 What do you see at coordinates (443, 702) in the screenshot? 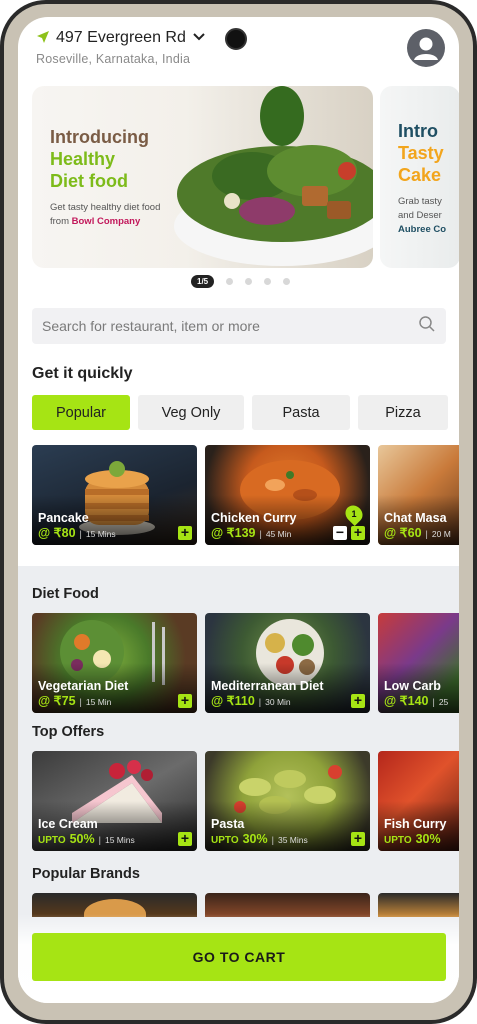
I see `card-time: 25` at bounding box center [443, 702].